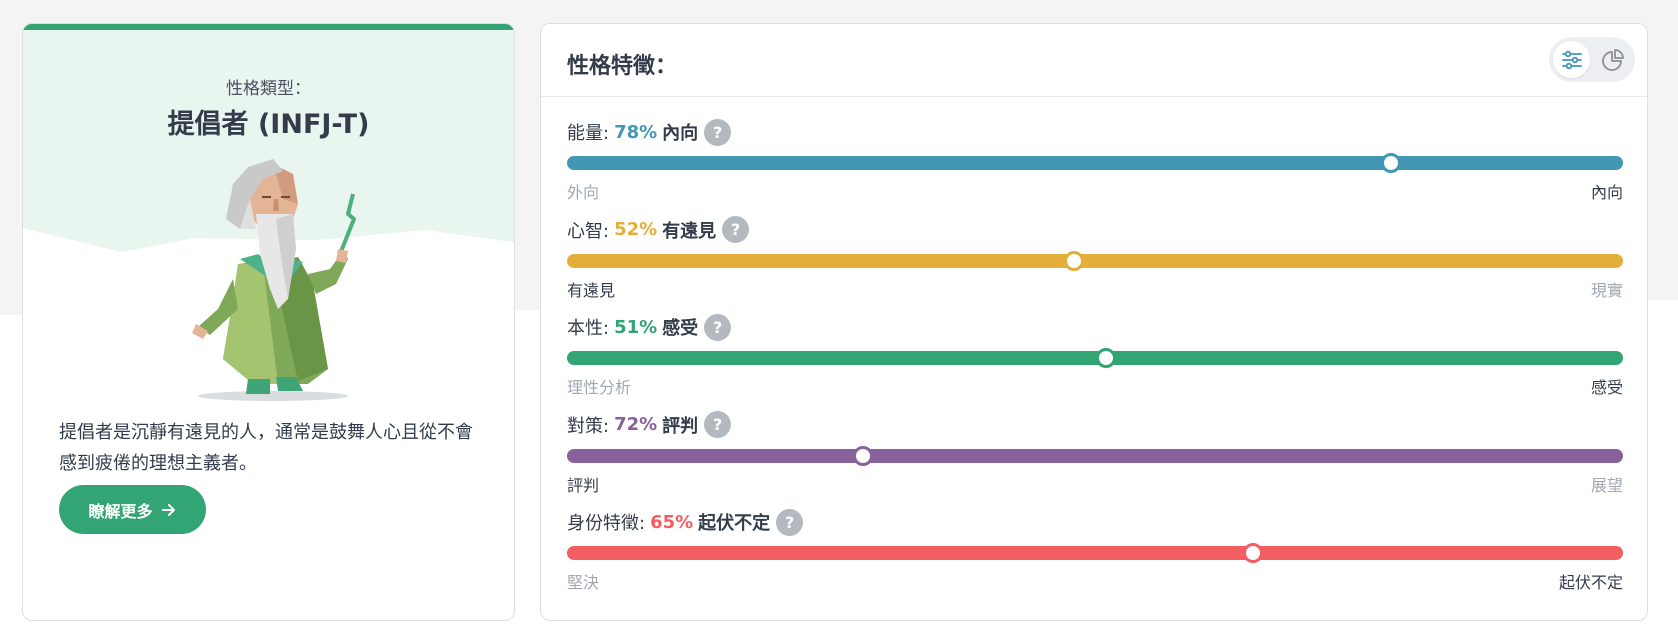 The width and height of the screenshot is (1678, 633). I want to click on trait-percent: 65%, so click(672, 522).